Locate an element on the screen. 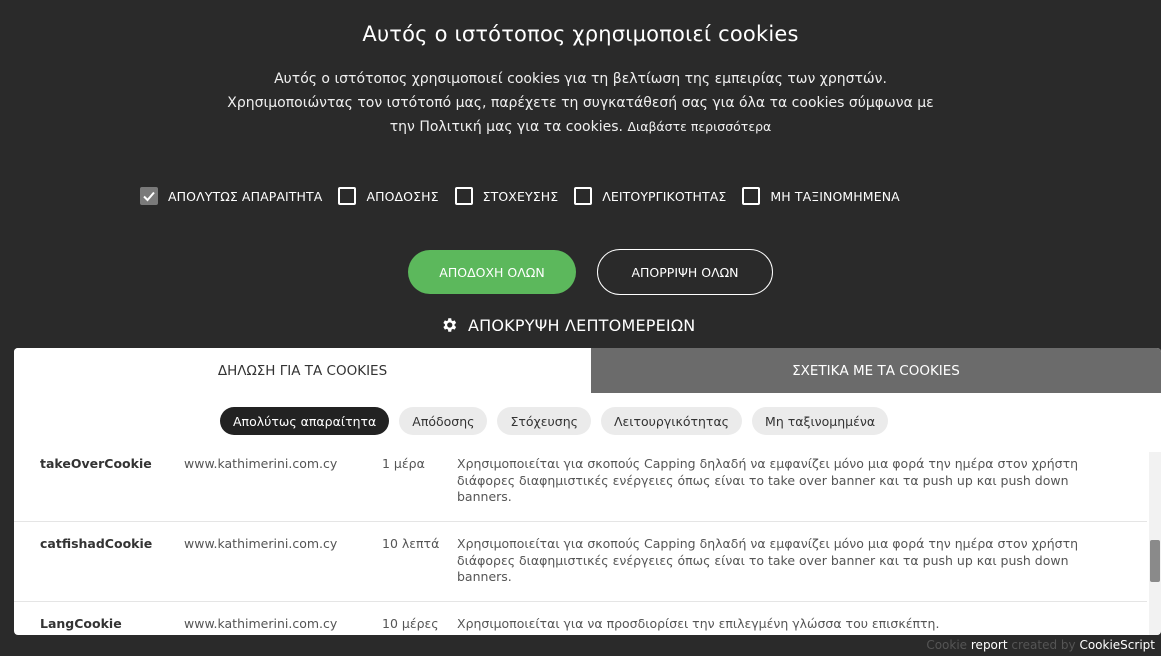 The height and width of the screenshot is (656, 1161). checkbox-label: ΣΤΟΧΕΥΣΗΣ is located at coordinates (520, 196).